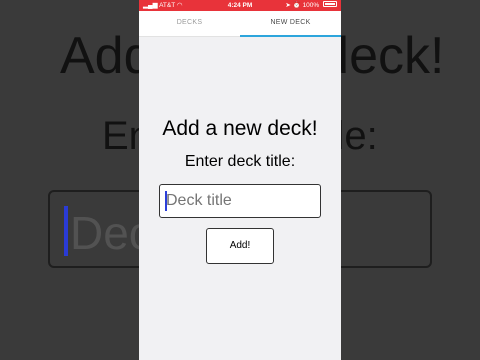 The image size is (480, 360). I want to click on deck-title-input, so click(240, 201).